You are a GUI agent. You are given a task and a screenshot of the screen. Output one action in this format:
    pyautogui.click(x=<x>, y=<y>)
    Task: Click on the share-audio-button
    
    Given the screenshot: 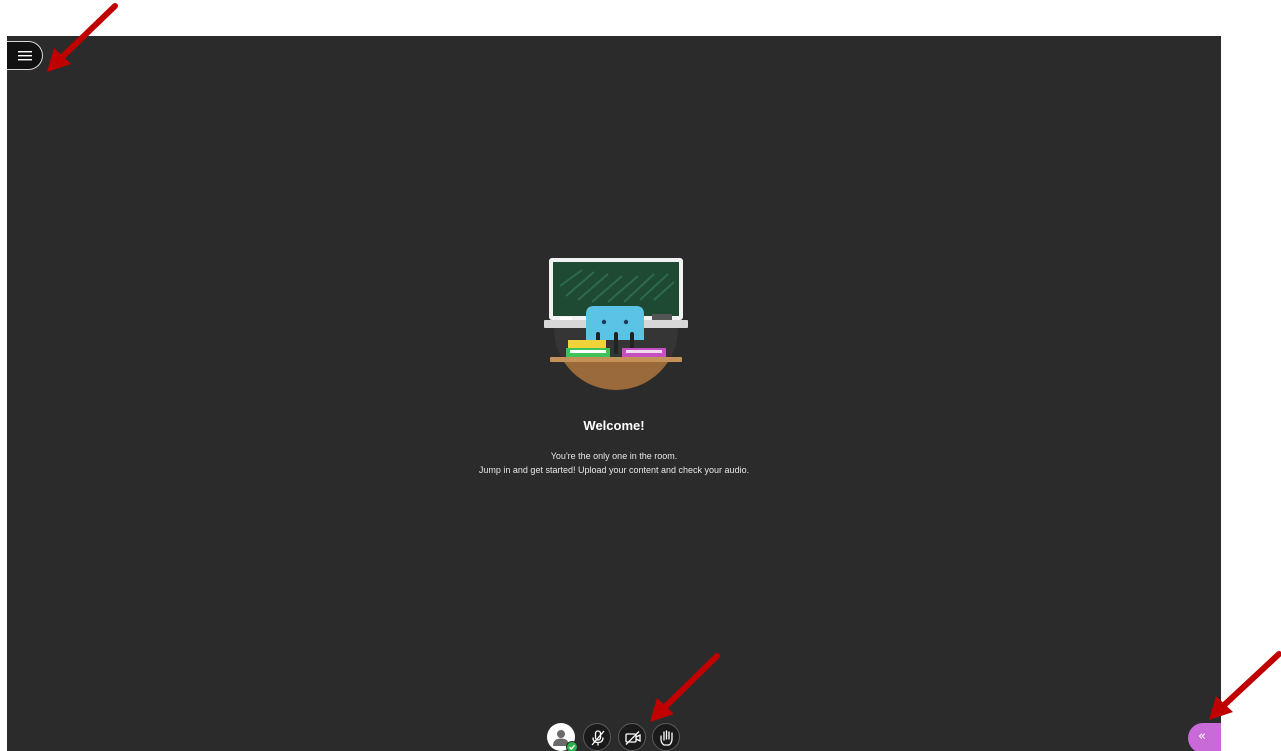 What is the action you would take?
    pyautogui.click(x=597, y=737)
    